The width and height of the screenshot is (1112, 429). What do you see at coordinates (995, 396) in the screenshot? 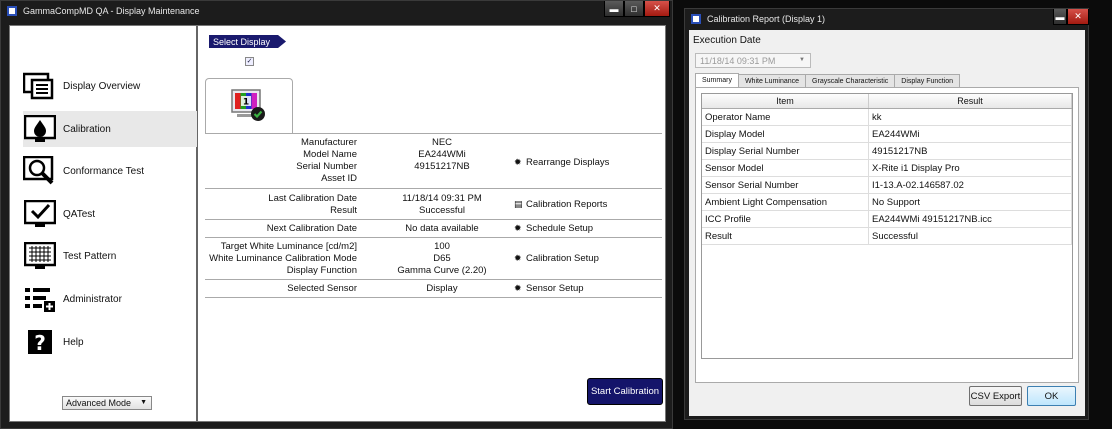
I see `csv-export-button: CSV Export` at bounding box center [995, 396].